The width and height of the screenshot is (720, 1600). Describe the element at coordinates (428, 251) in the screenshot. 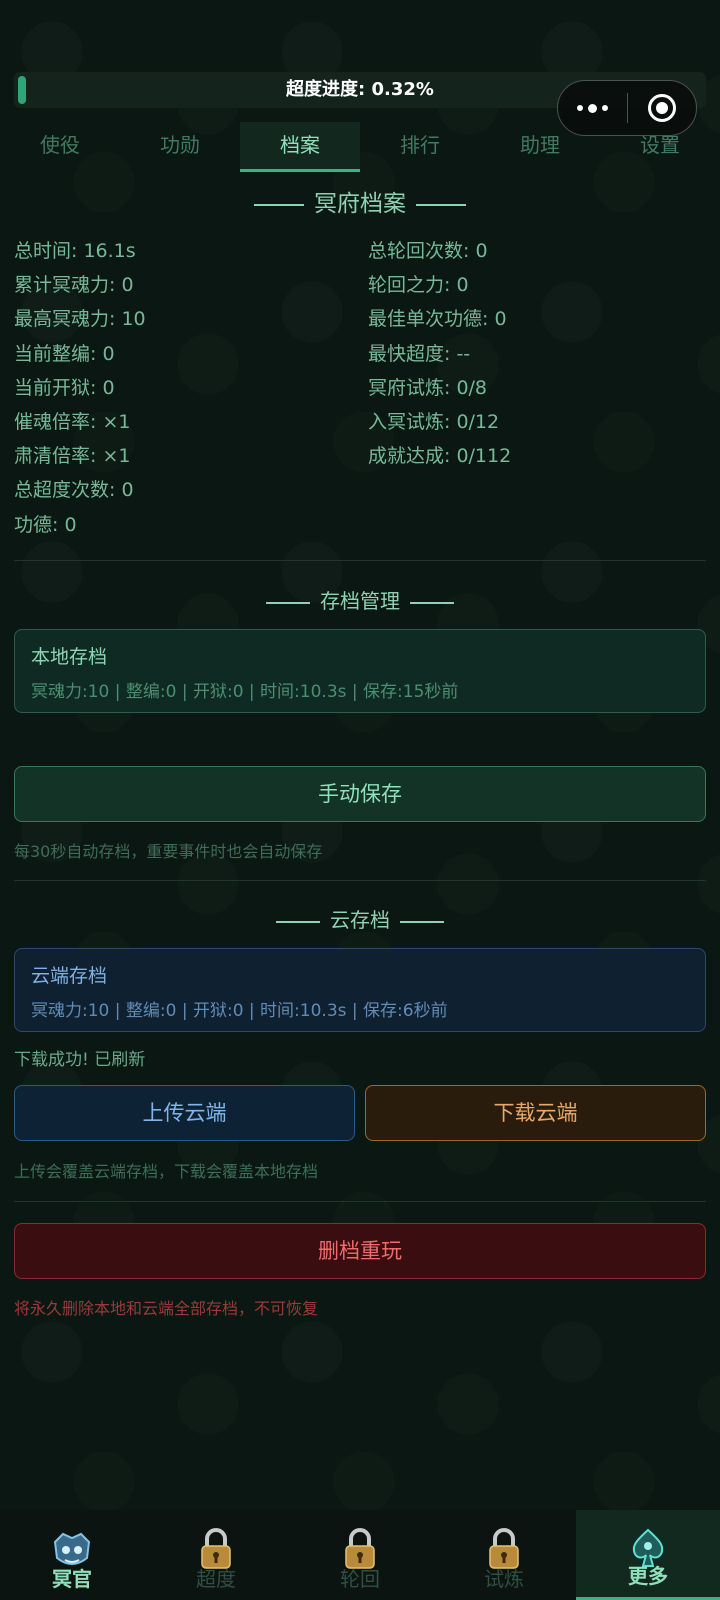

I see `stat-total-reincarnation: 总轮回次数: 0` at that location.